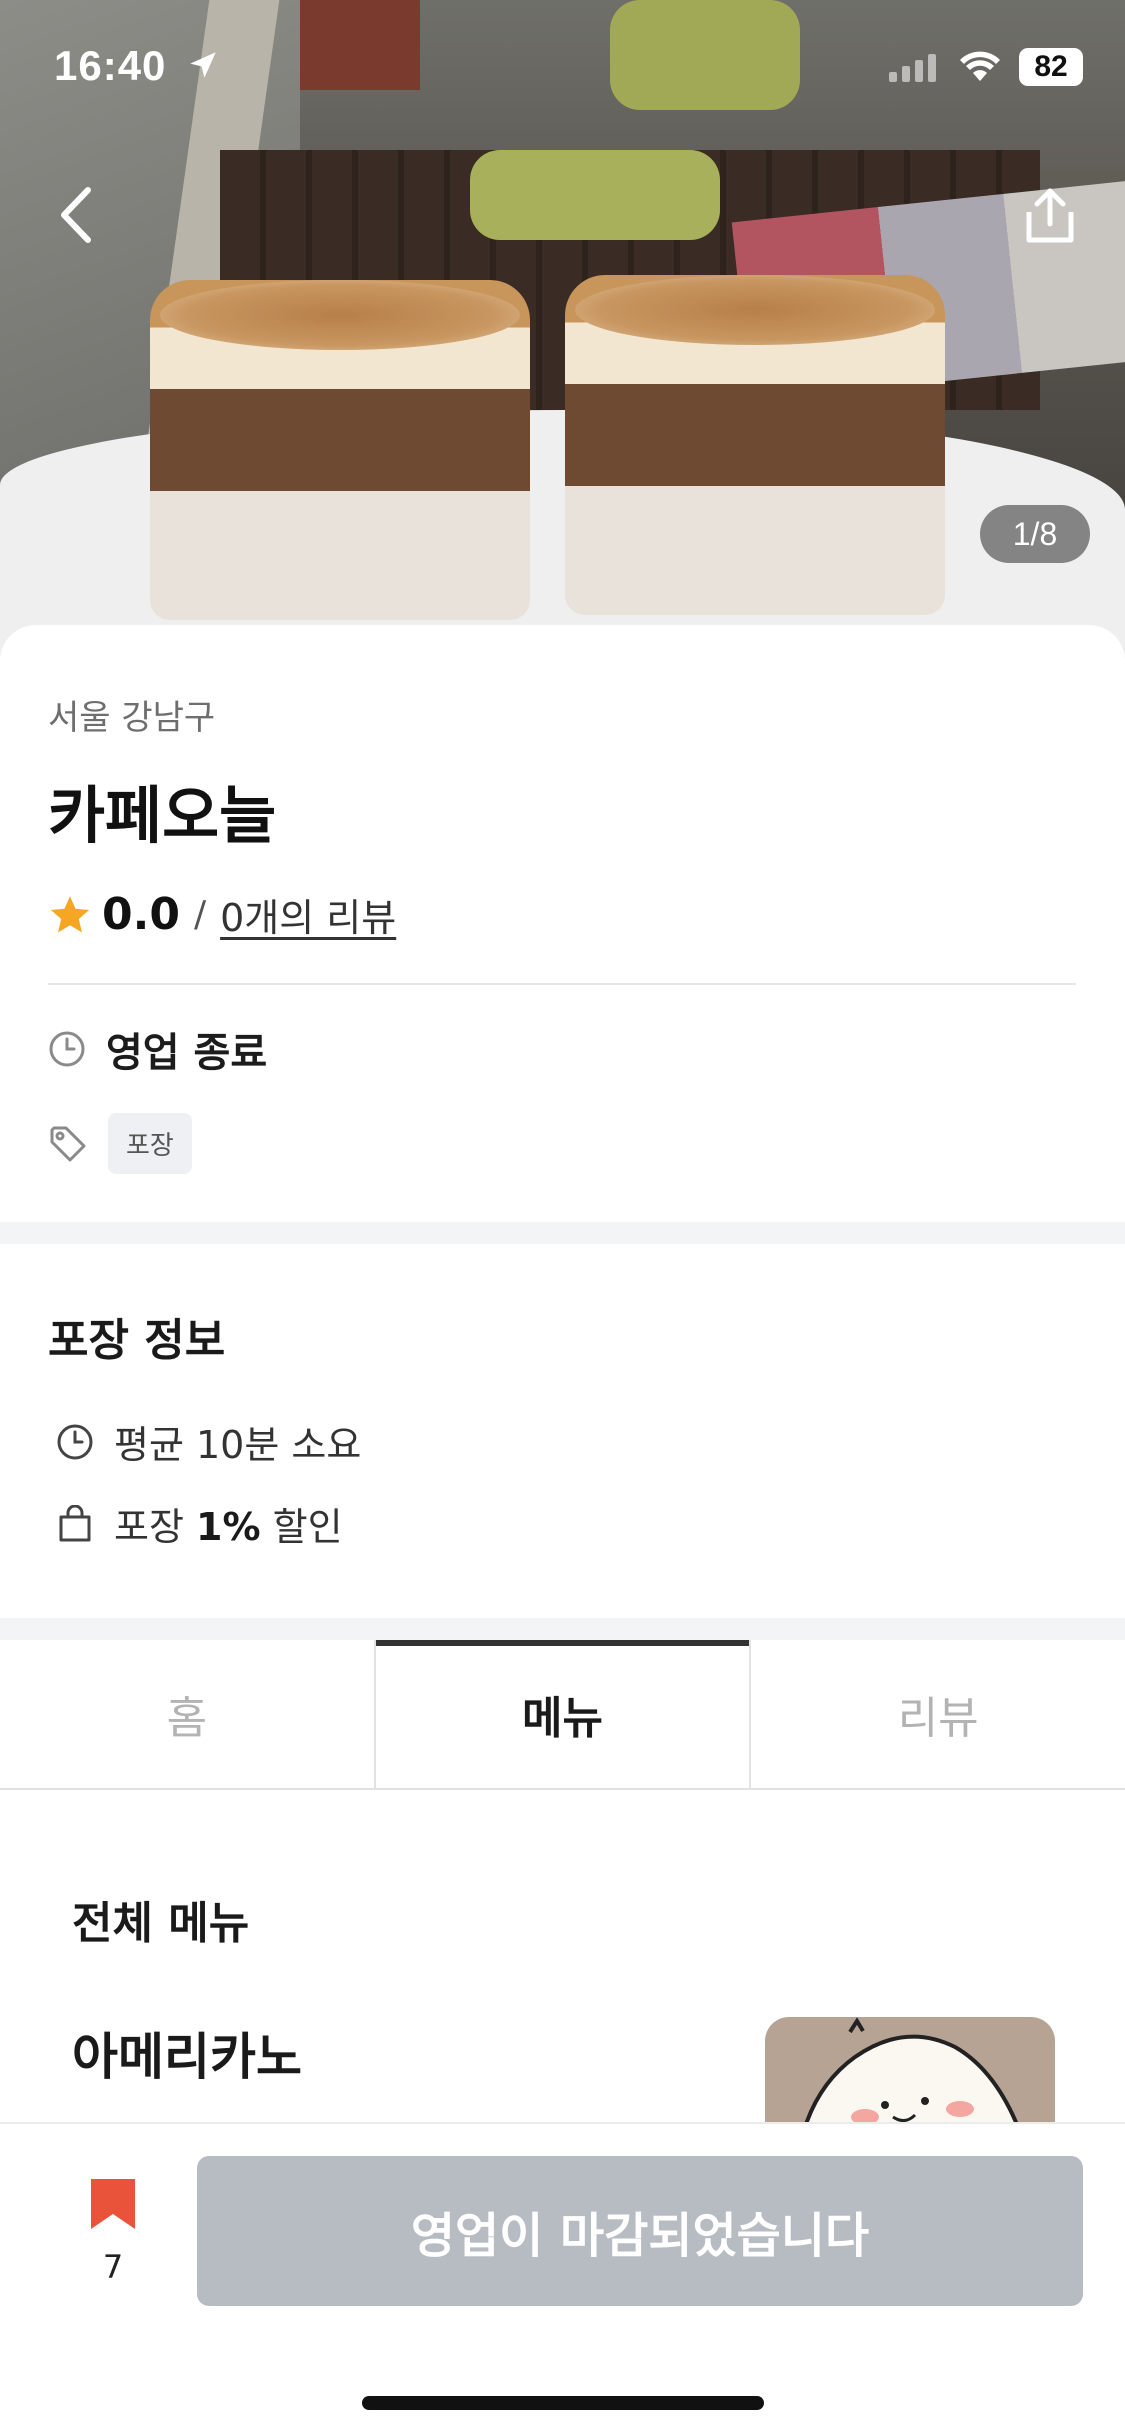 Image resolution: width=1125 pixels, height=2436 pixels. I want to click on tag-row: 포장, so click(120, 1143).